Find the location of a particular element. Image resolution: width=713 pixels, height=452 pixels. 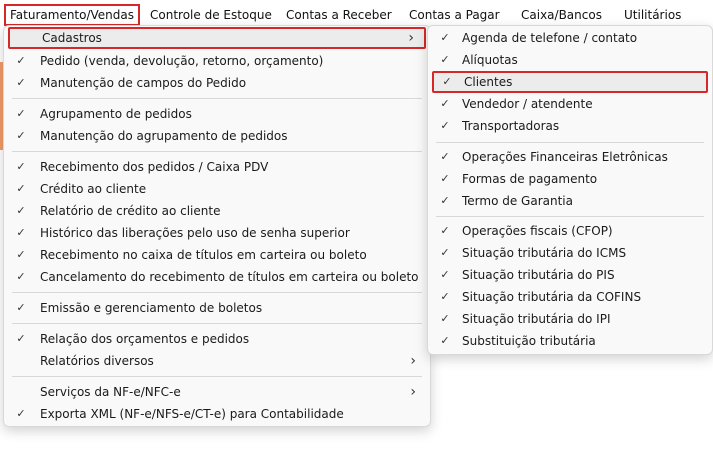

menu-contas-receber: Contas a Receber is located at coordinates (339, 15).